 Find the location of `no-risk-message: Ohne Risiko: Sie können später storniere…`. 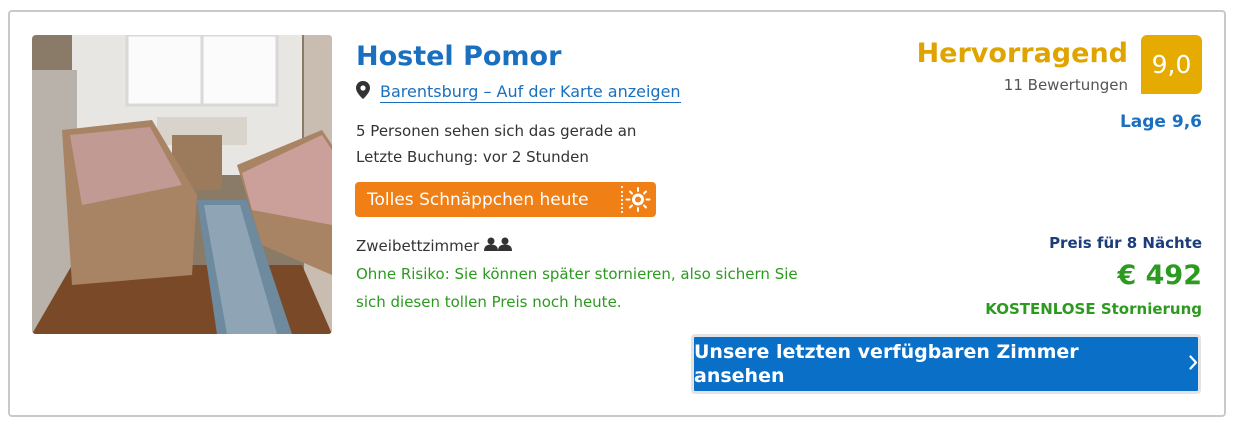

no-risk-message: Ohne Risiko: Sie können später storniere… is located at coordinates (577, 288).